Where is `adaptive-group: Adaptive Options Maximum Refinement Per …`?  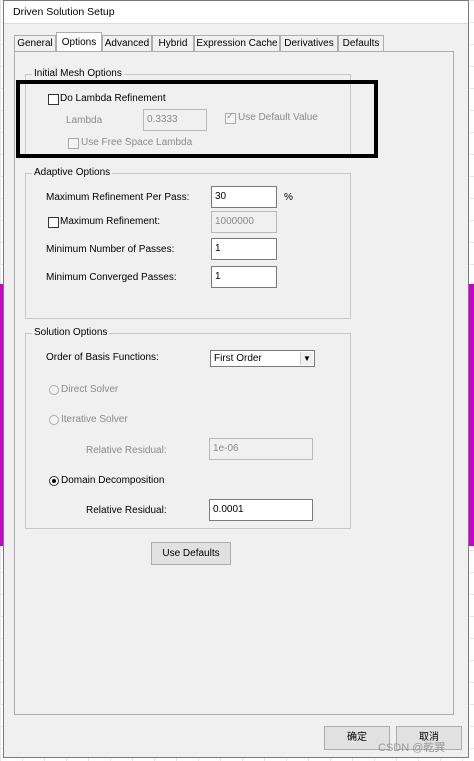 adaptive-group: Adaptive Options Maximum Refinement Per … is located at coordinates (188, 243).